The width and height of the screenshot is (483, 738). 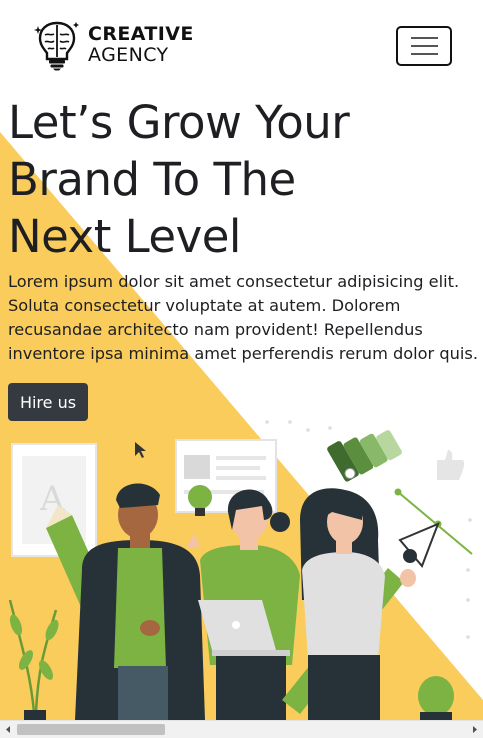 What do you see at coordinates (124, 236) in the screenshot?
I see `hero-title-line3: Next Level` at bounding box center [124, 236].